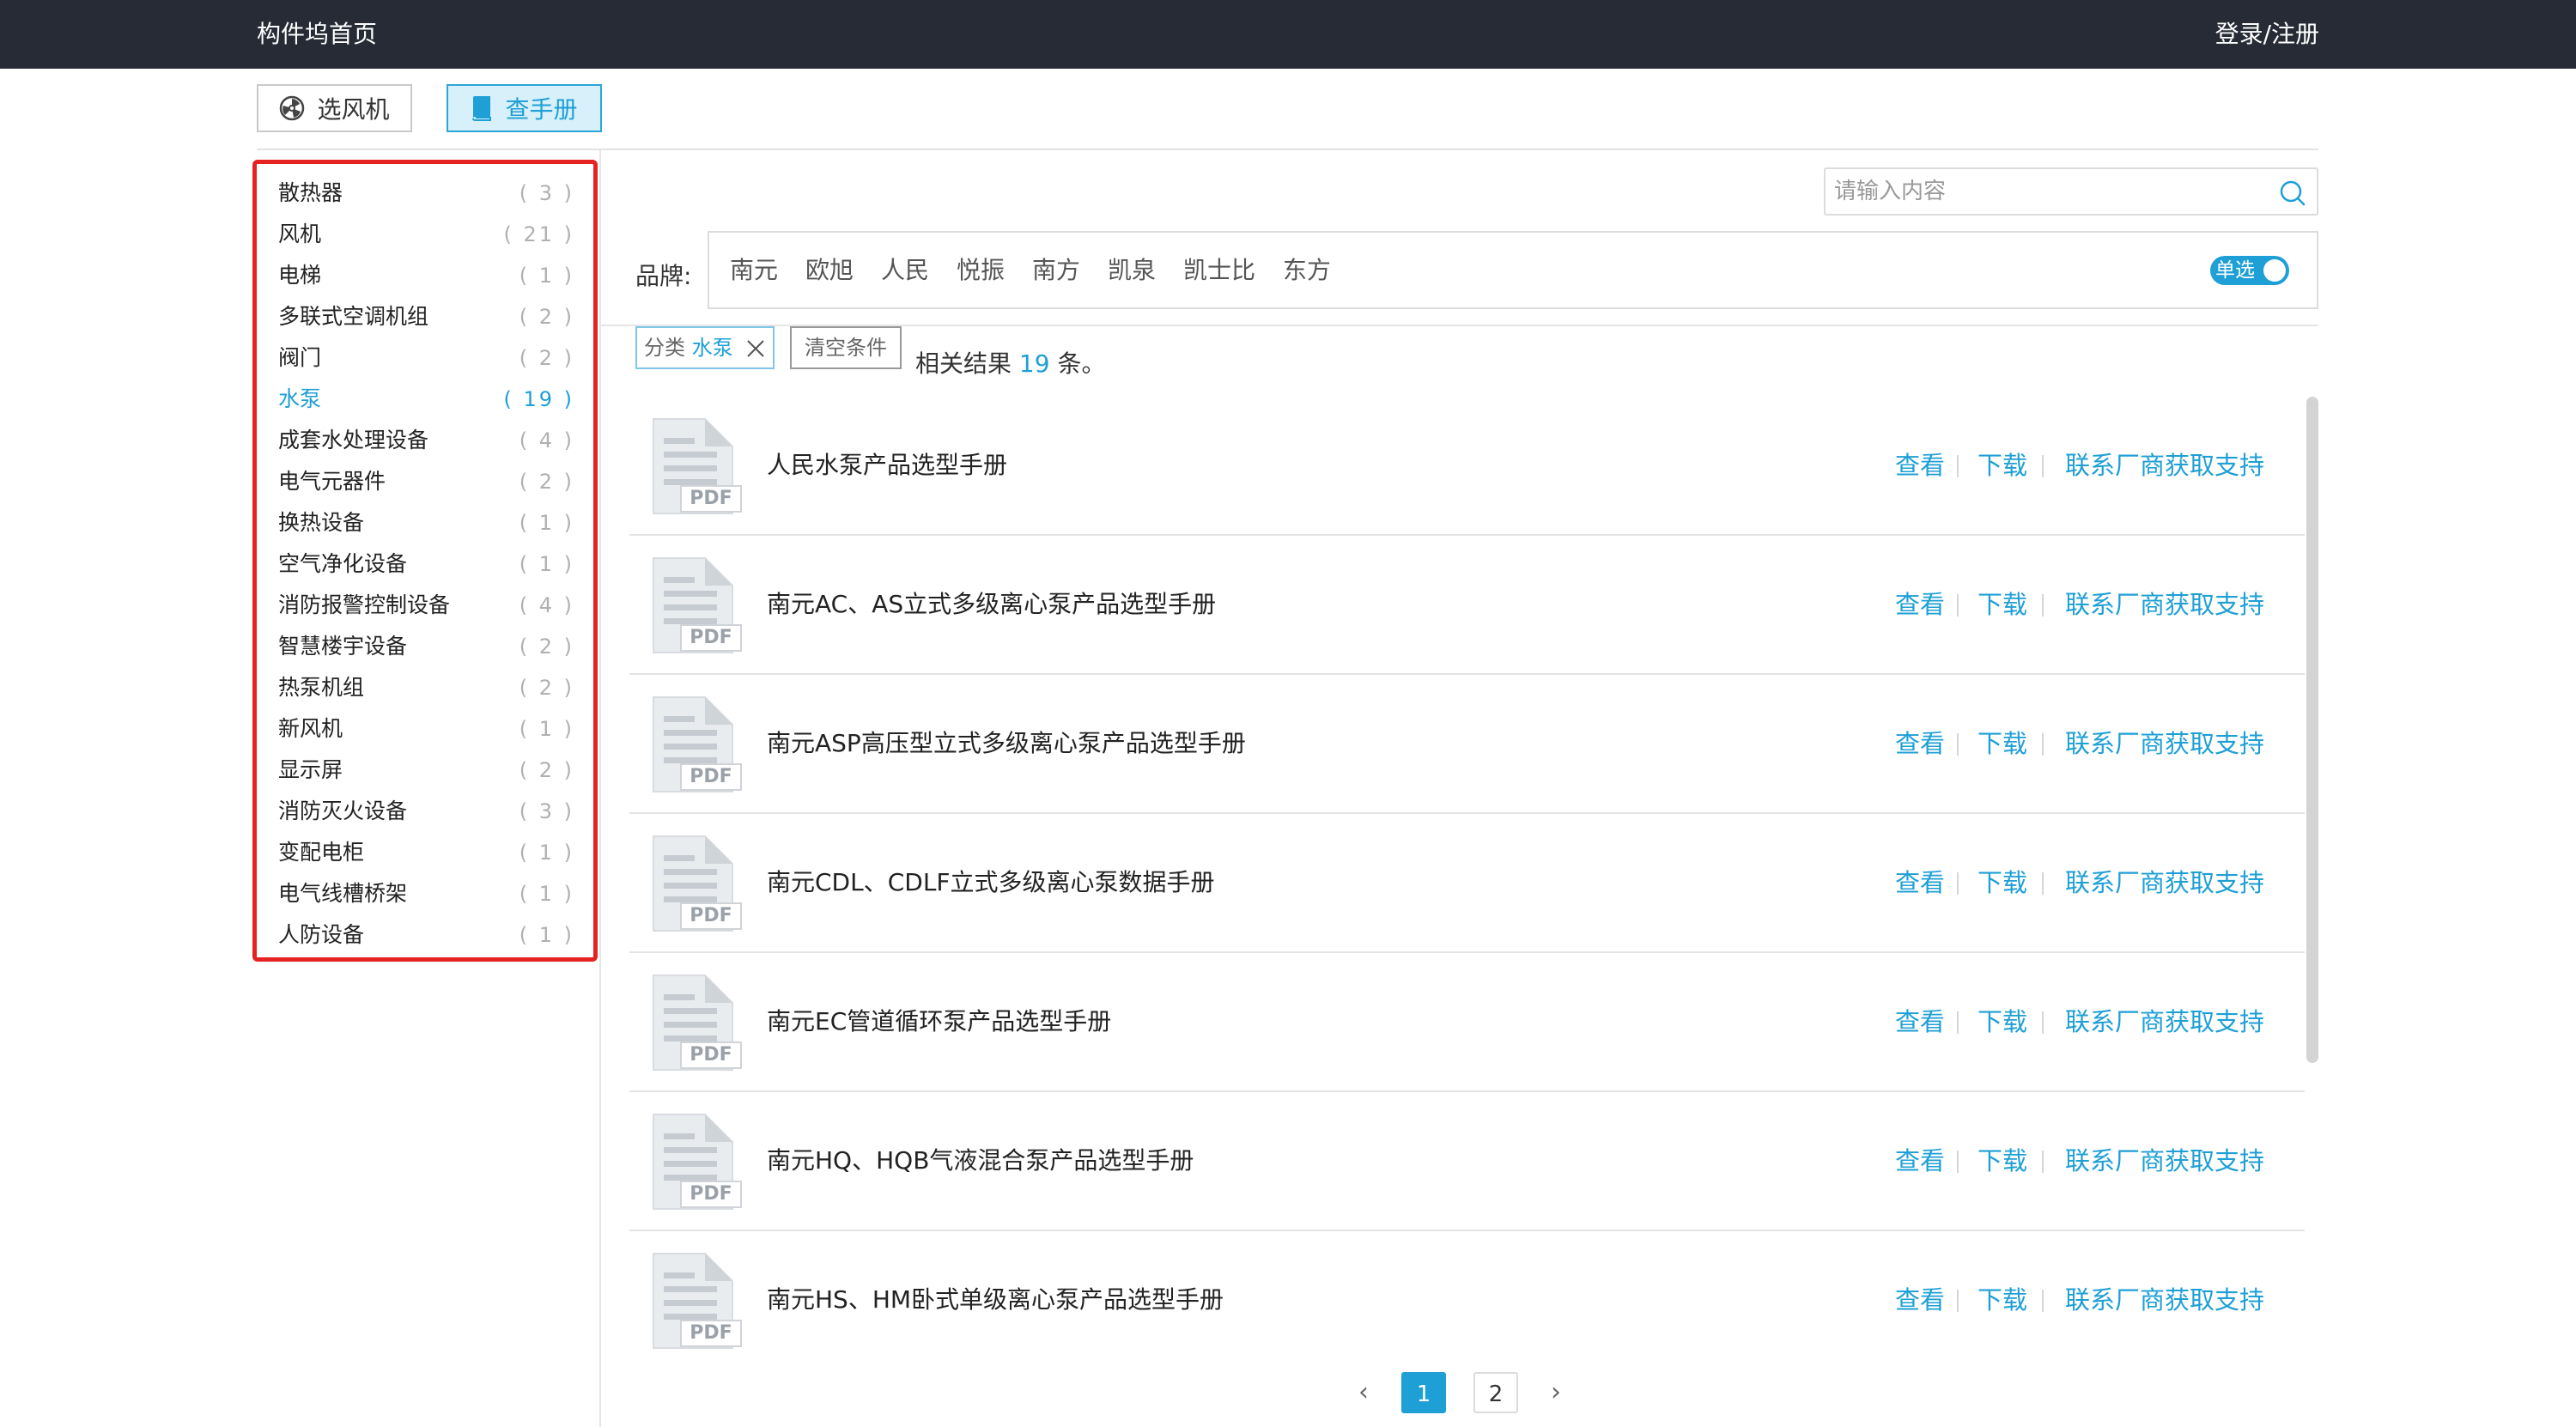 Image resolution: width=2576 pixels, height=1427 pixels. Describe the element at coordinates (334, 108) in the screenshot. I see `select-fan-button: 选风机` at that location.